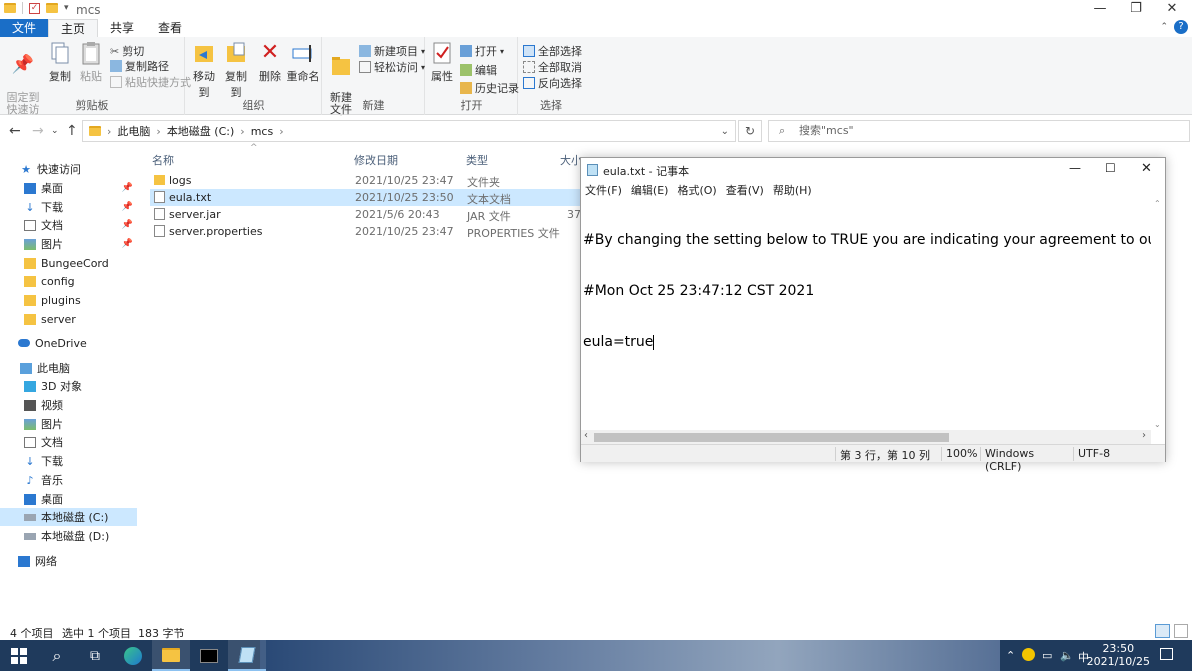  I want to click on details-view-icon, so click(1162, 631).